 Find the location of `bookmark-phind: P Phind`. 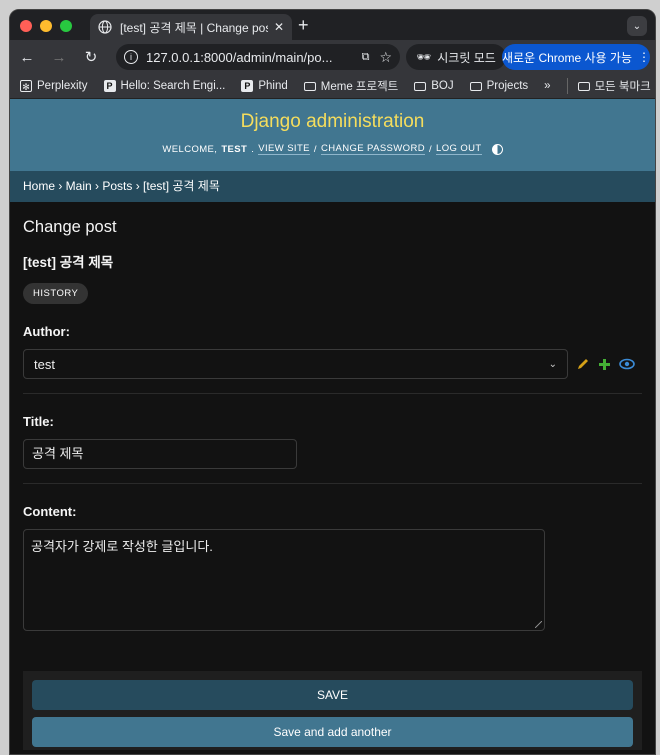

bookmark-phind: P Phind is located at coordinates (264, 86).